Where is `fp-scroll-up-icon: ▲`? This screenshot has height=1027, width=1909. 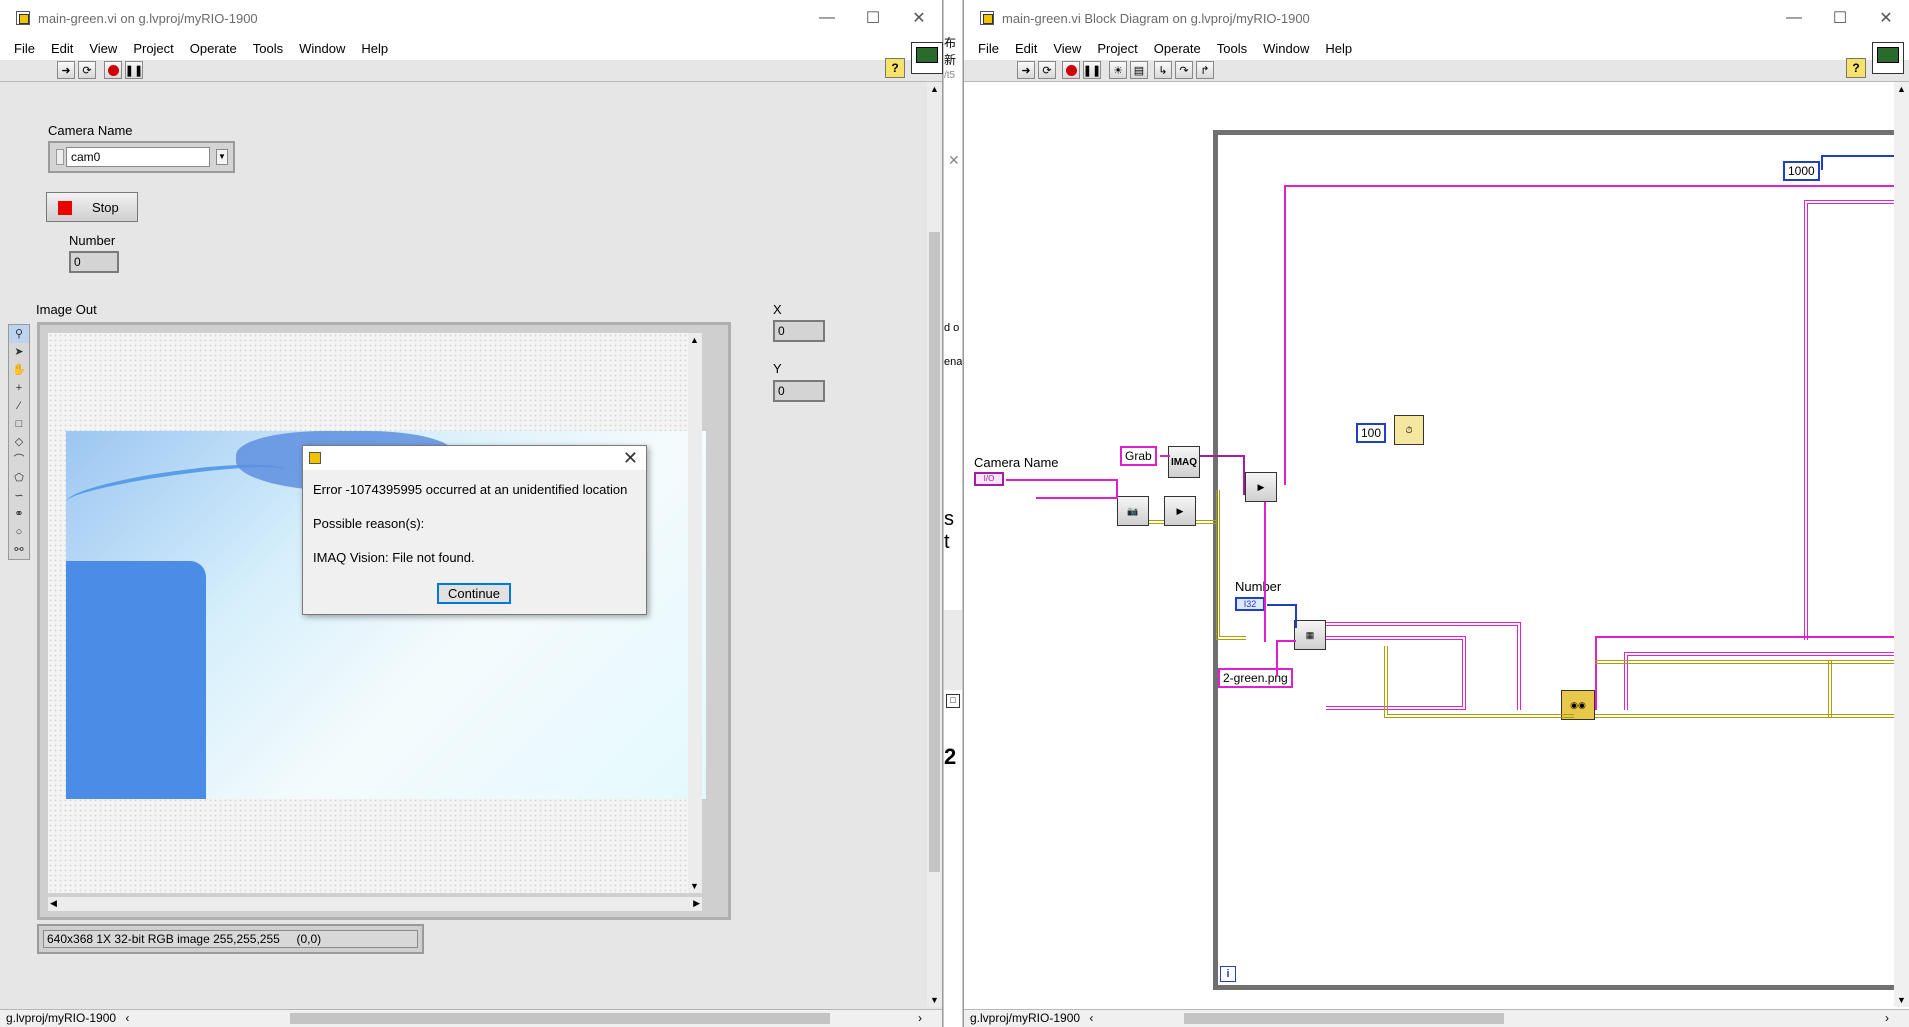
fp-scroll-up-icon: ▲ is located at coordinates (934, 89).